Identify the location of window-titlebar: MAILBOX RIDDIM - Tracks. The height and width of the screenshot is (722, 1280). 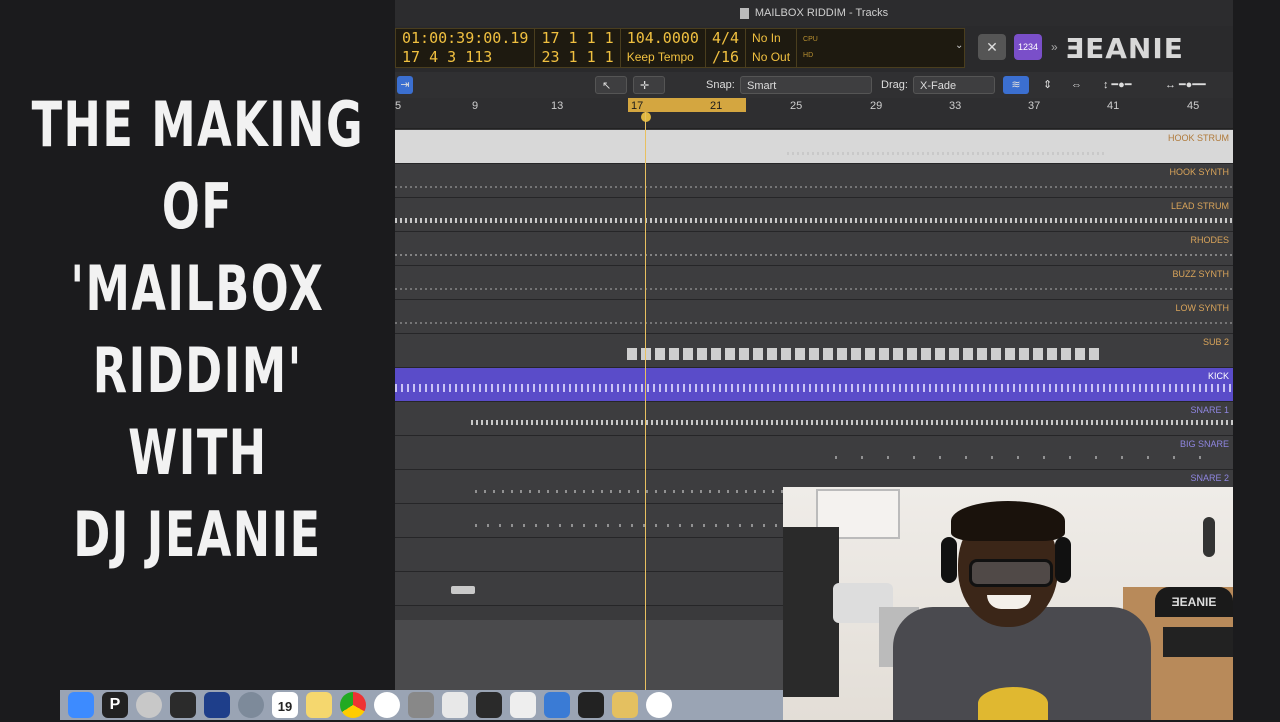
(814, 13).